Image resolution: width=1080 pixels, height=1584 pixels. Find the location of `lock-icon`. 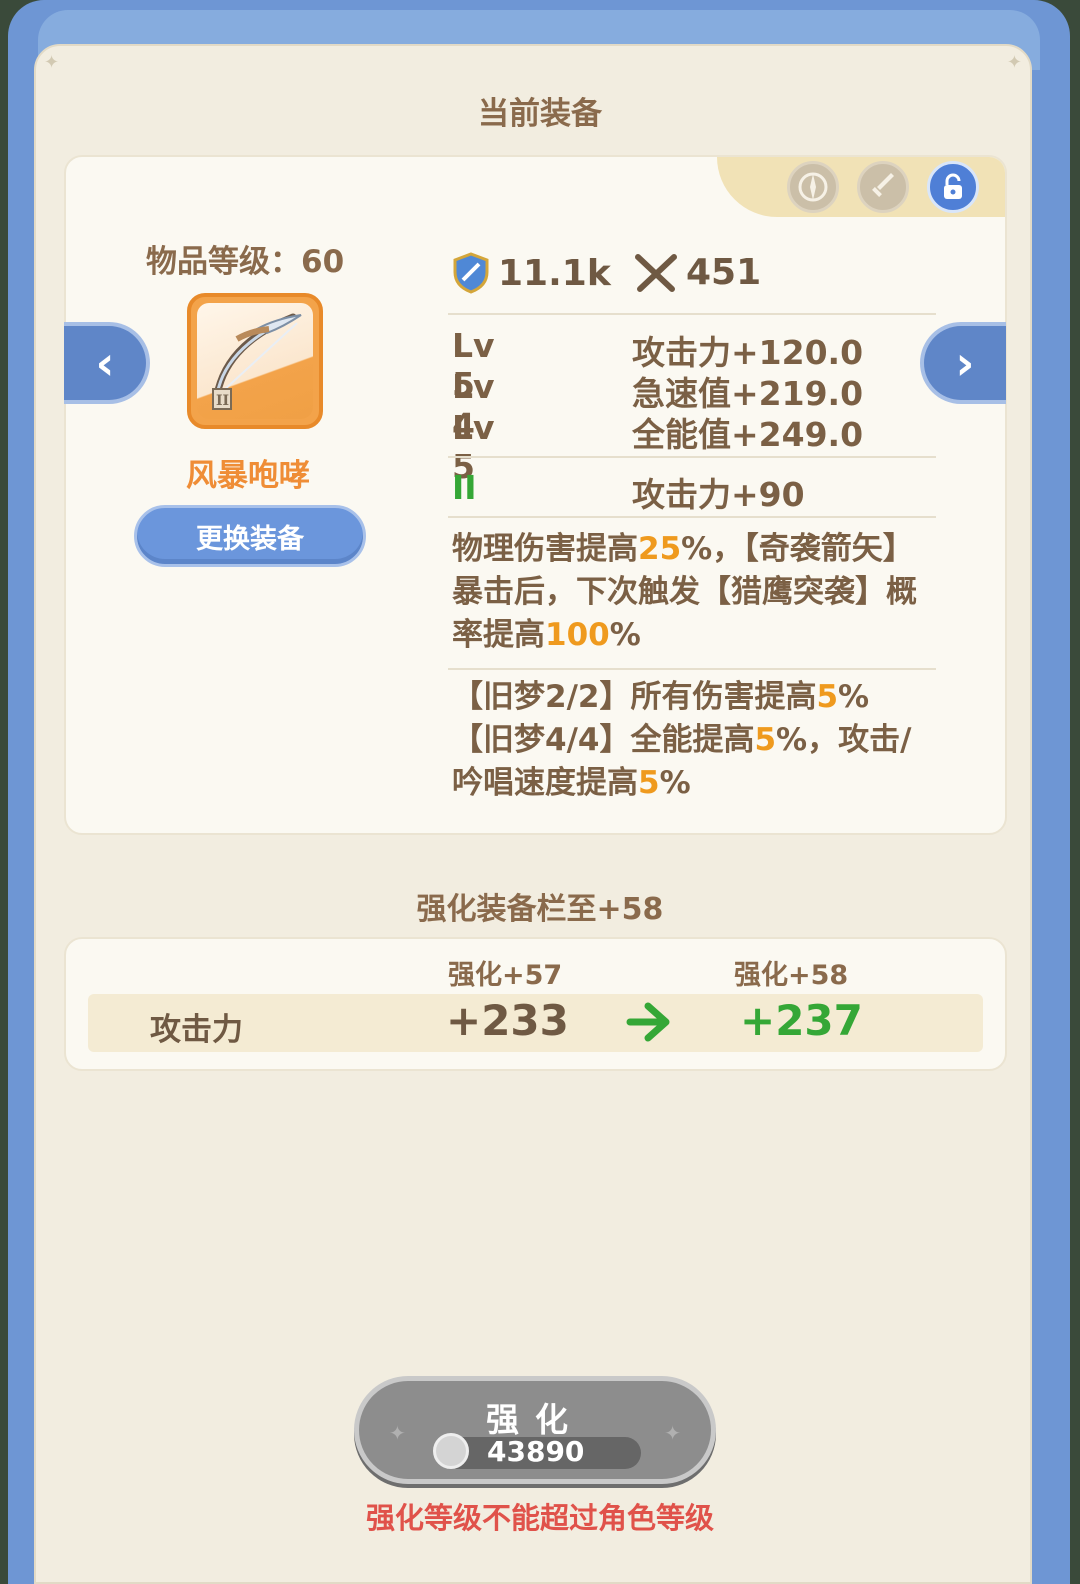

lock-icon is located at coordinates (953, 187).